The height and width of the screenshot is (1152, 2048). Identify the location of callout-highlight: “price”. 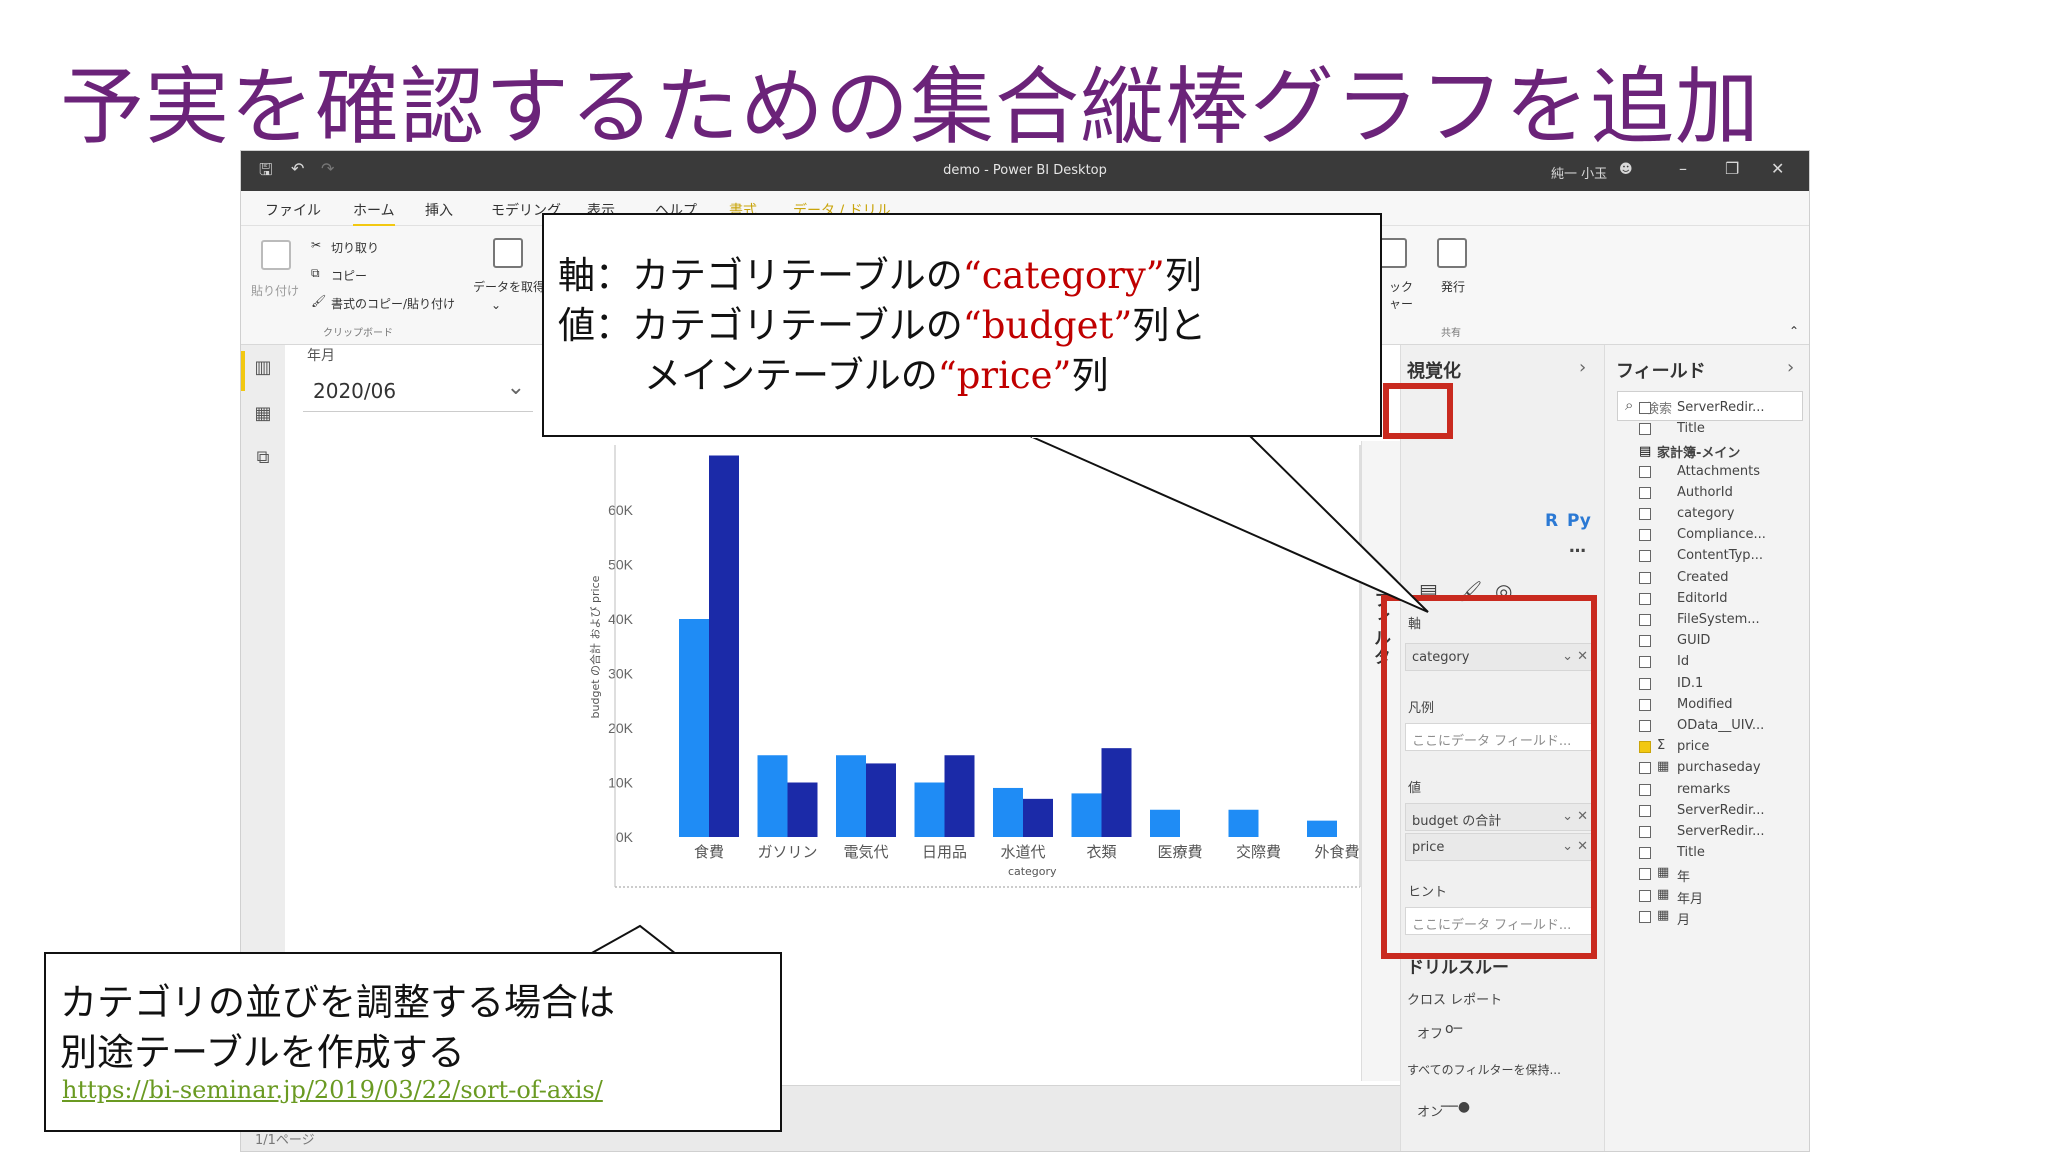
(1004, 375).